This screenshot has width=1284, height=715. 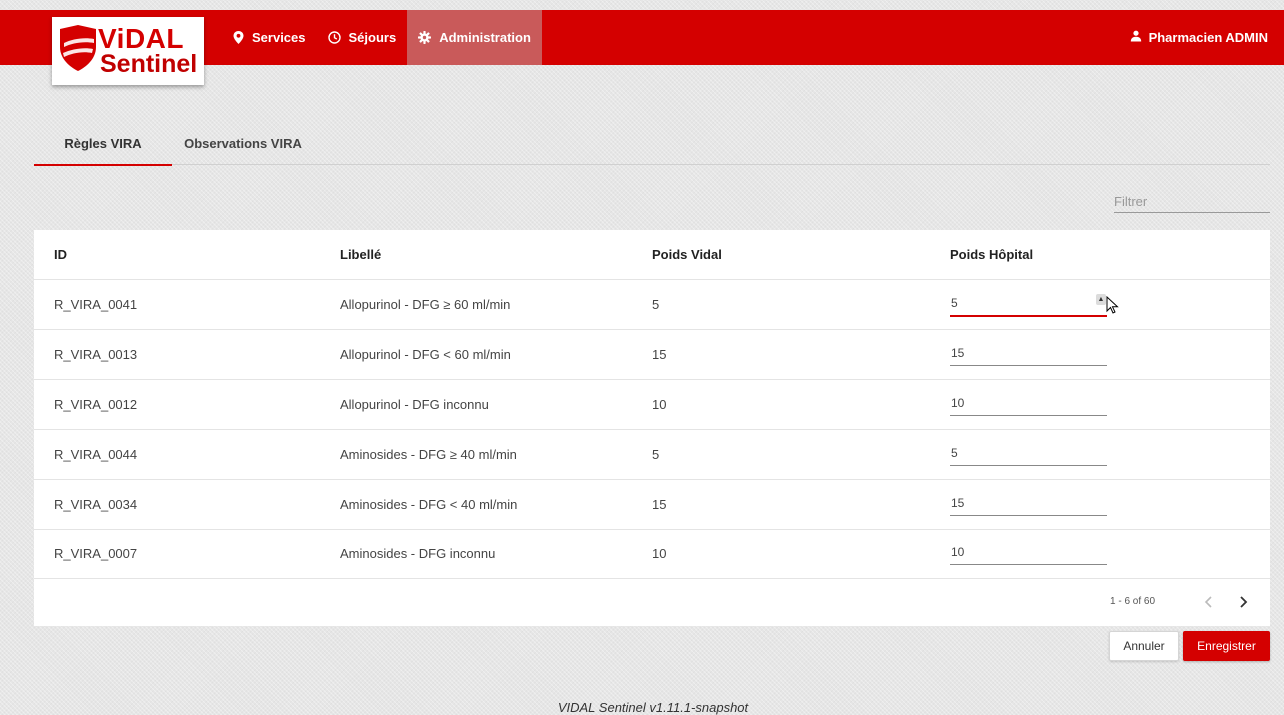 What do you see at coordinates (425, 37) in the screenshot?
I see `gear-icon` at bounding box center [425, 37].